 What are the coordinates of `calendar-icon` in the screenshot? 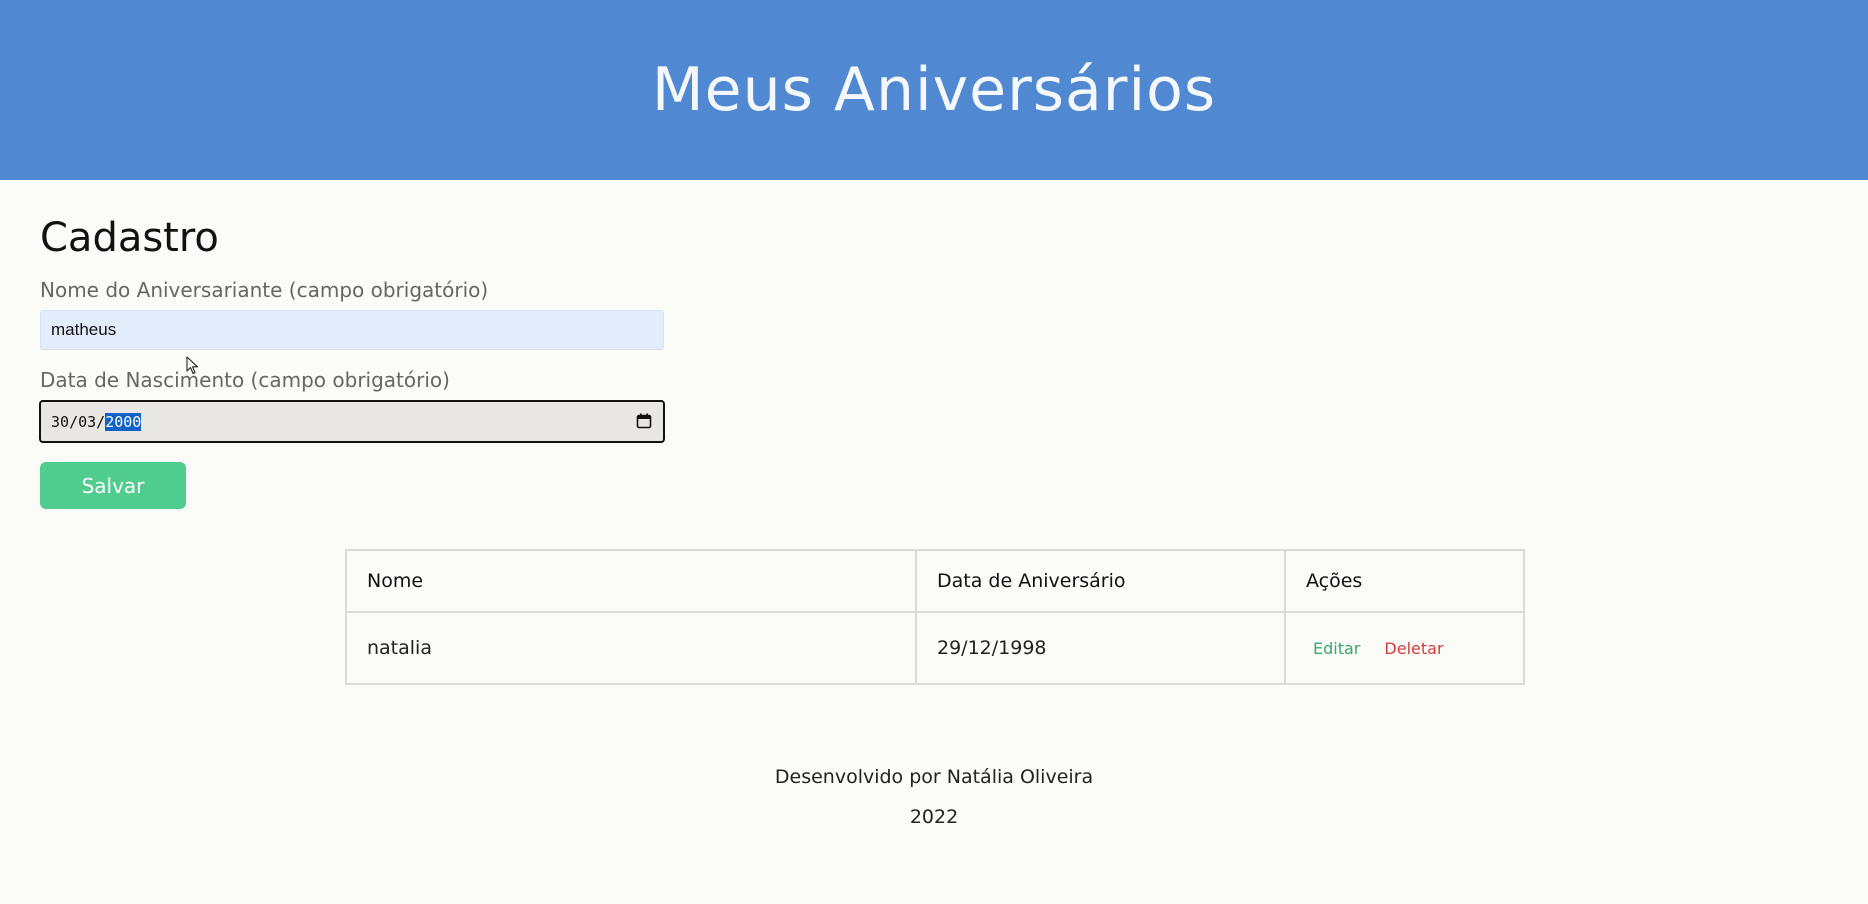 It's located at (644, 421).